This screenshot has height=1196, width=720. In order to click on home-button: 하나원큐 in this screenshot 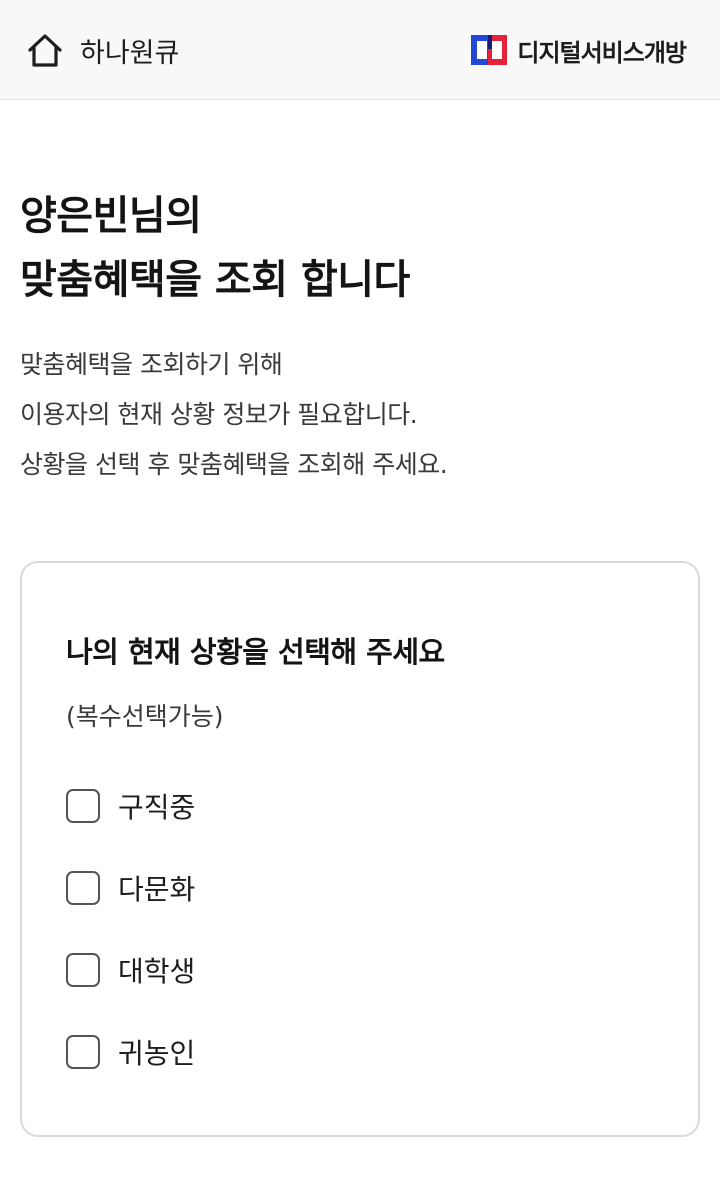, I will do `click(102, 50)`.